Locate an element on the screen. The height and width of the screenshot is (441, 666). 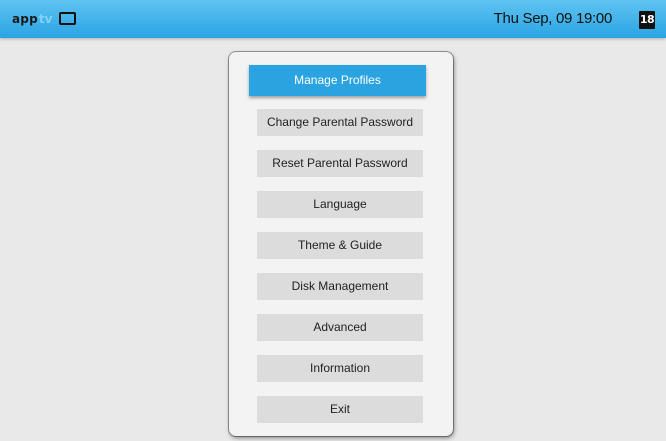
menu-item-manage-profiles: Manage Profiles is located at coordinates (337, 80).